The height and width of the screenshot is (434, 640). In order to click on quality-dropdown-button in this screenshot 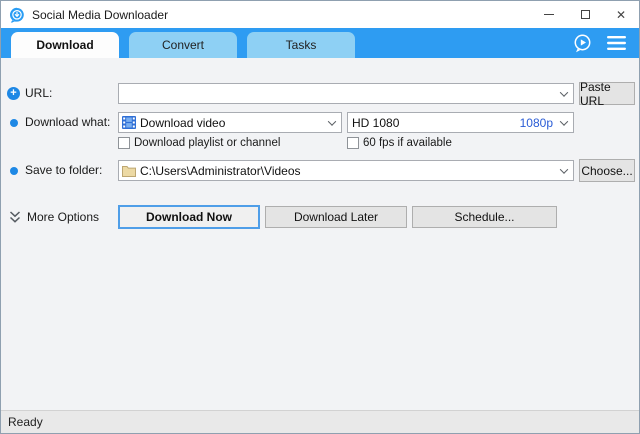, I will do `click(564, 122)`.